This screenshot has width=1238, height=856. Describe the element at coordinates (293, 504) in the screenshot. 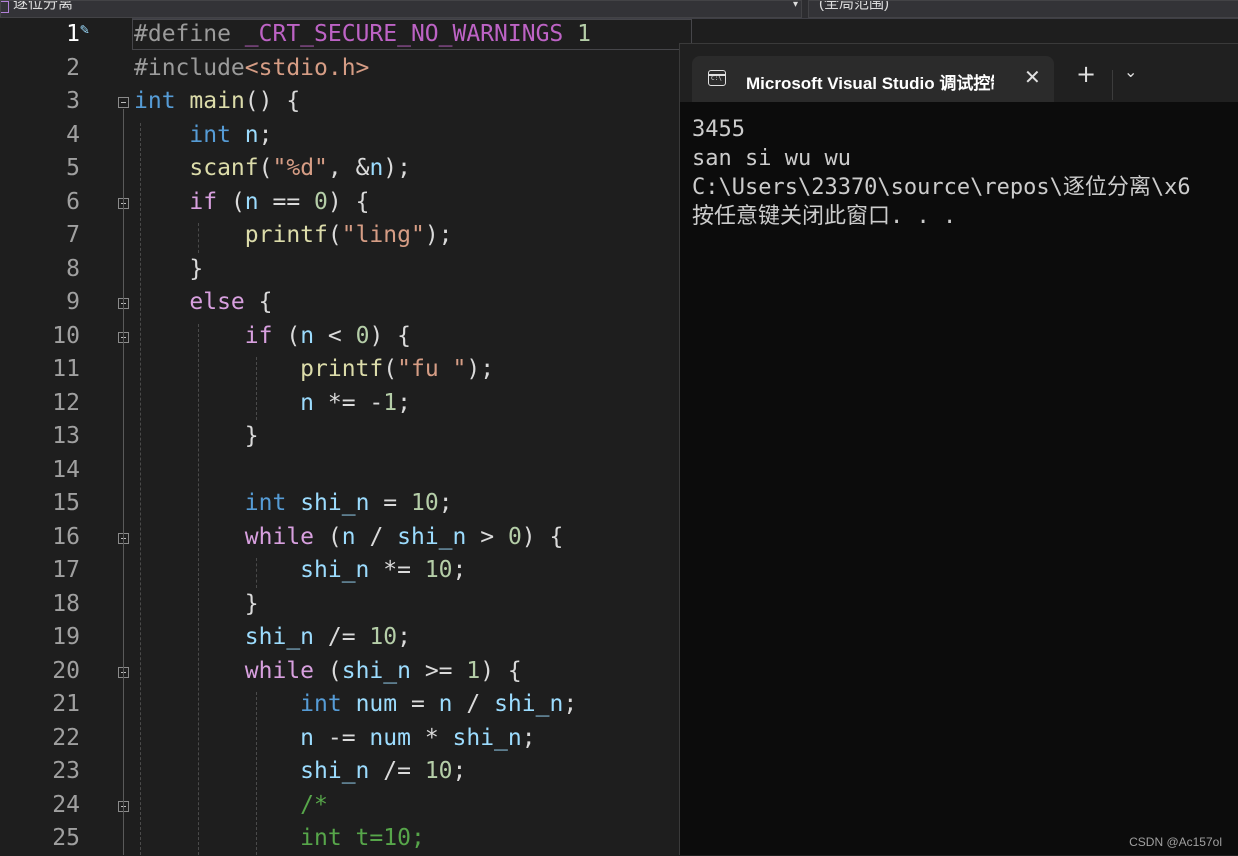

I see `code-line: int shi_n = 10;` at that location.